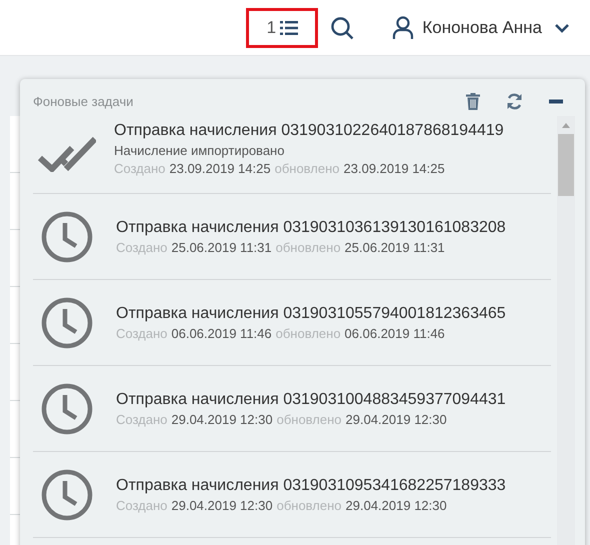 This screenshot has height=545, width=590. Describe the element at coordinates (221, 333) in the screenshot. I see `created-date: 06.06.2019 11:46` at that location.